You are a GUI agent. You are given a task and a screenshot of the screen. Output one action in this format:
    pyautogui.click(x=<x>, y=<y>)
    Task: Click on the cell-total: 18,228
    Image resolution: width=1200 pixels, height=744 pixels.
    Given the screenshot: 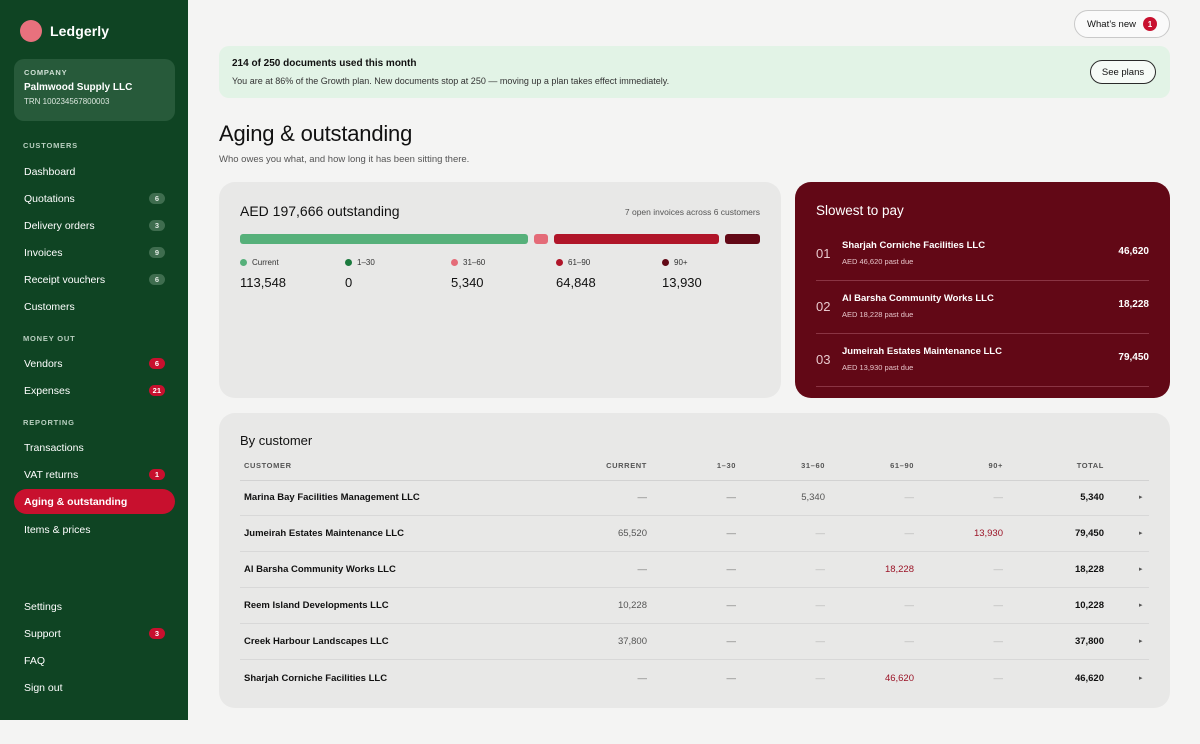 What is the action you would take?
    pyautogui.click(x=1089, y=569)
    